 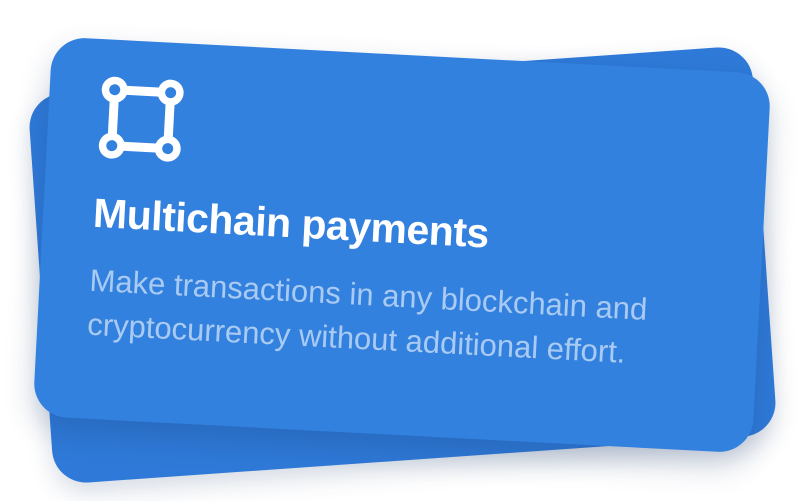 What do you see at coordinates (141, 119) in the screenshot?
I see `nodes-chain-icon` at bounding box center [141, 119].